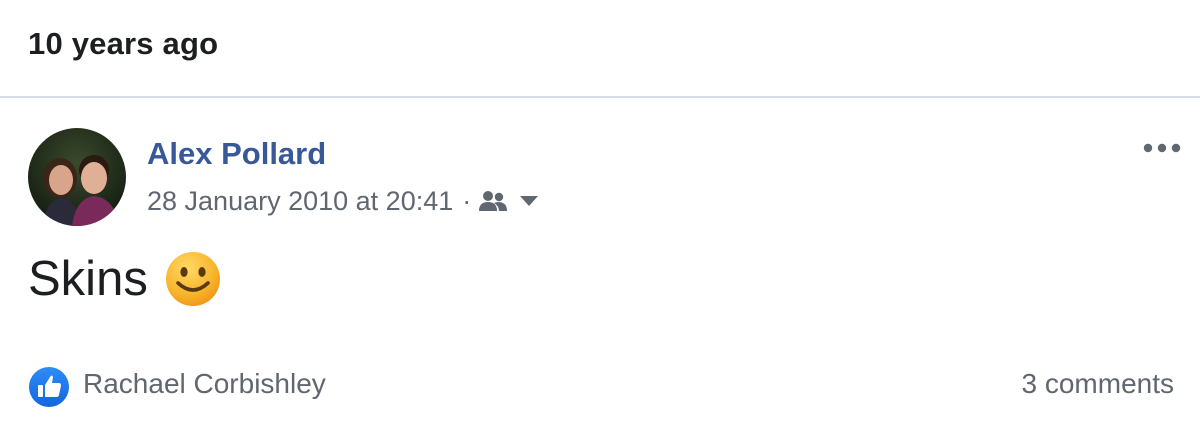  I want to click on post-timestamp: 28 January 2010 at 20:41, so click(300, 201).